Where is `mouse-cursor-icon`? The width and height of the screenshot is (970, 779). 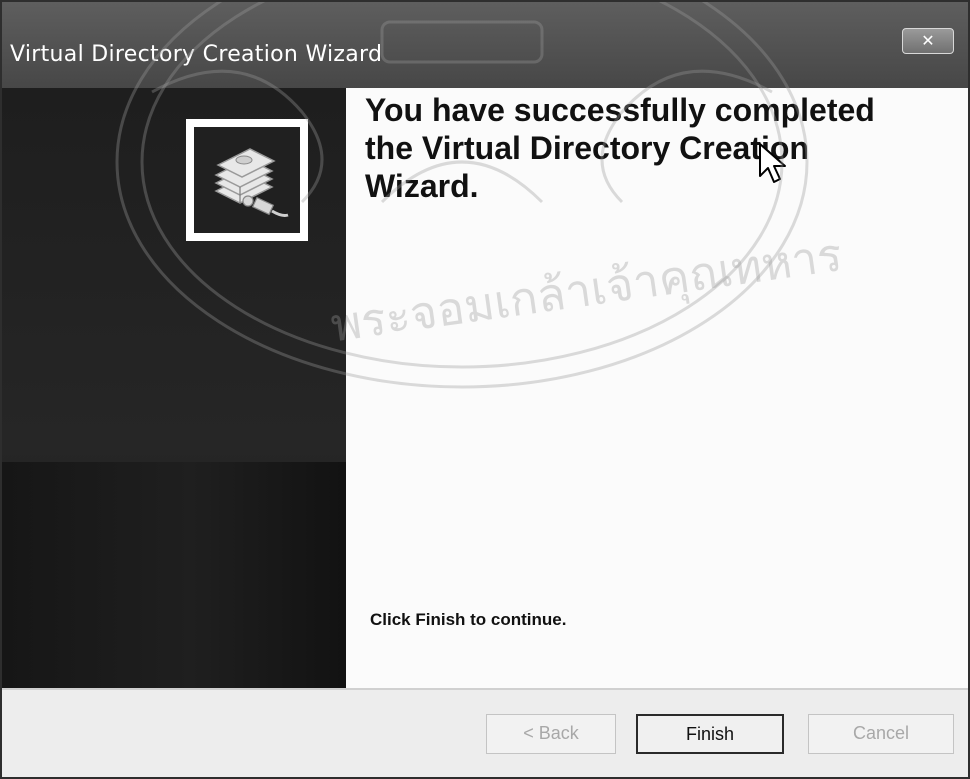 mouse-cursor-icon is located at coordinates (772, 163).